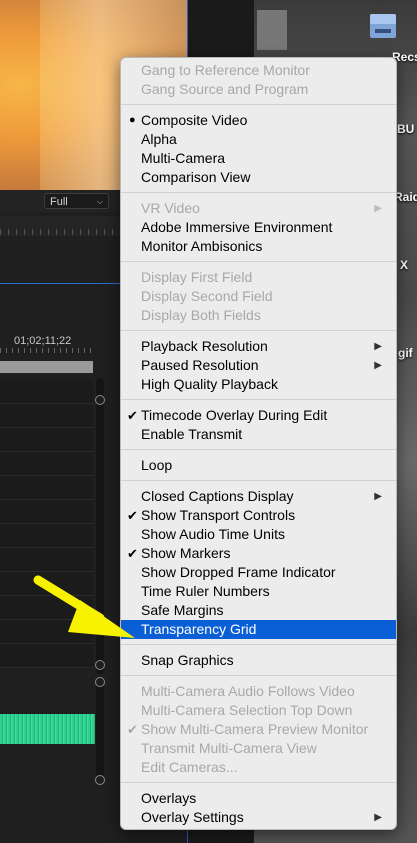 The width and height of the screenshot is (417, 843). What do you see at coordinates (383, 27) in the screenshot?
I see `drive-icon` at bounding box center [383, 27].